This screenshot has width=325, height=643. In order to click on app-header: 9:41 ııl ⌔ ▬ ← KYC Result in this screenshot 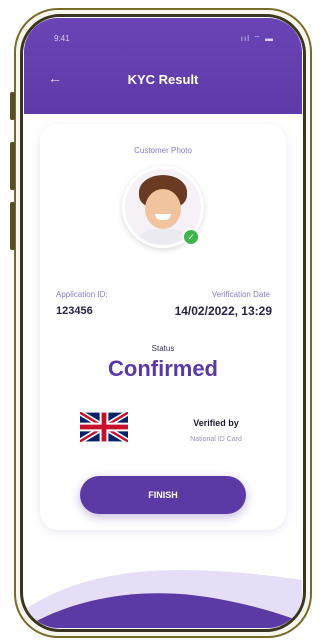, I will do `click(163, 66)`.